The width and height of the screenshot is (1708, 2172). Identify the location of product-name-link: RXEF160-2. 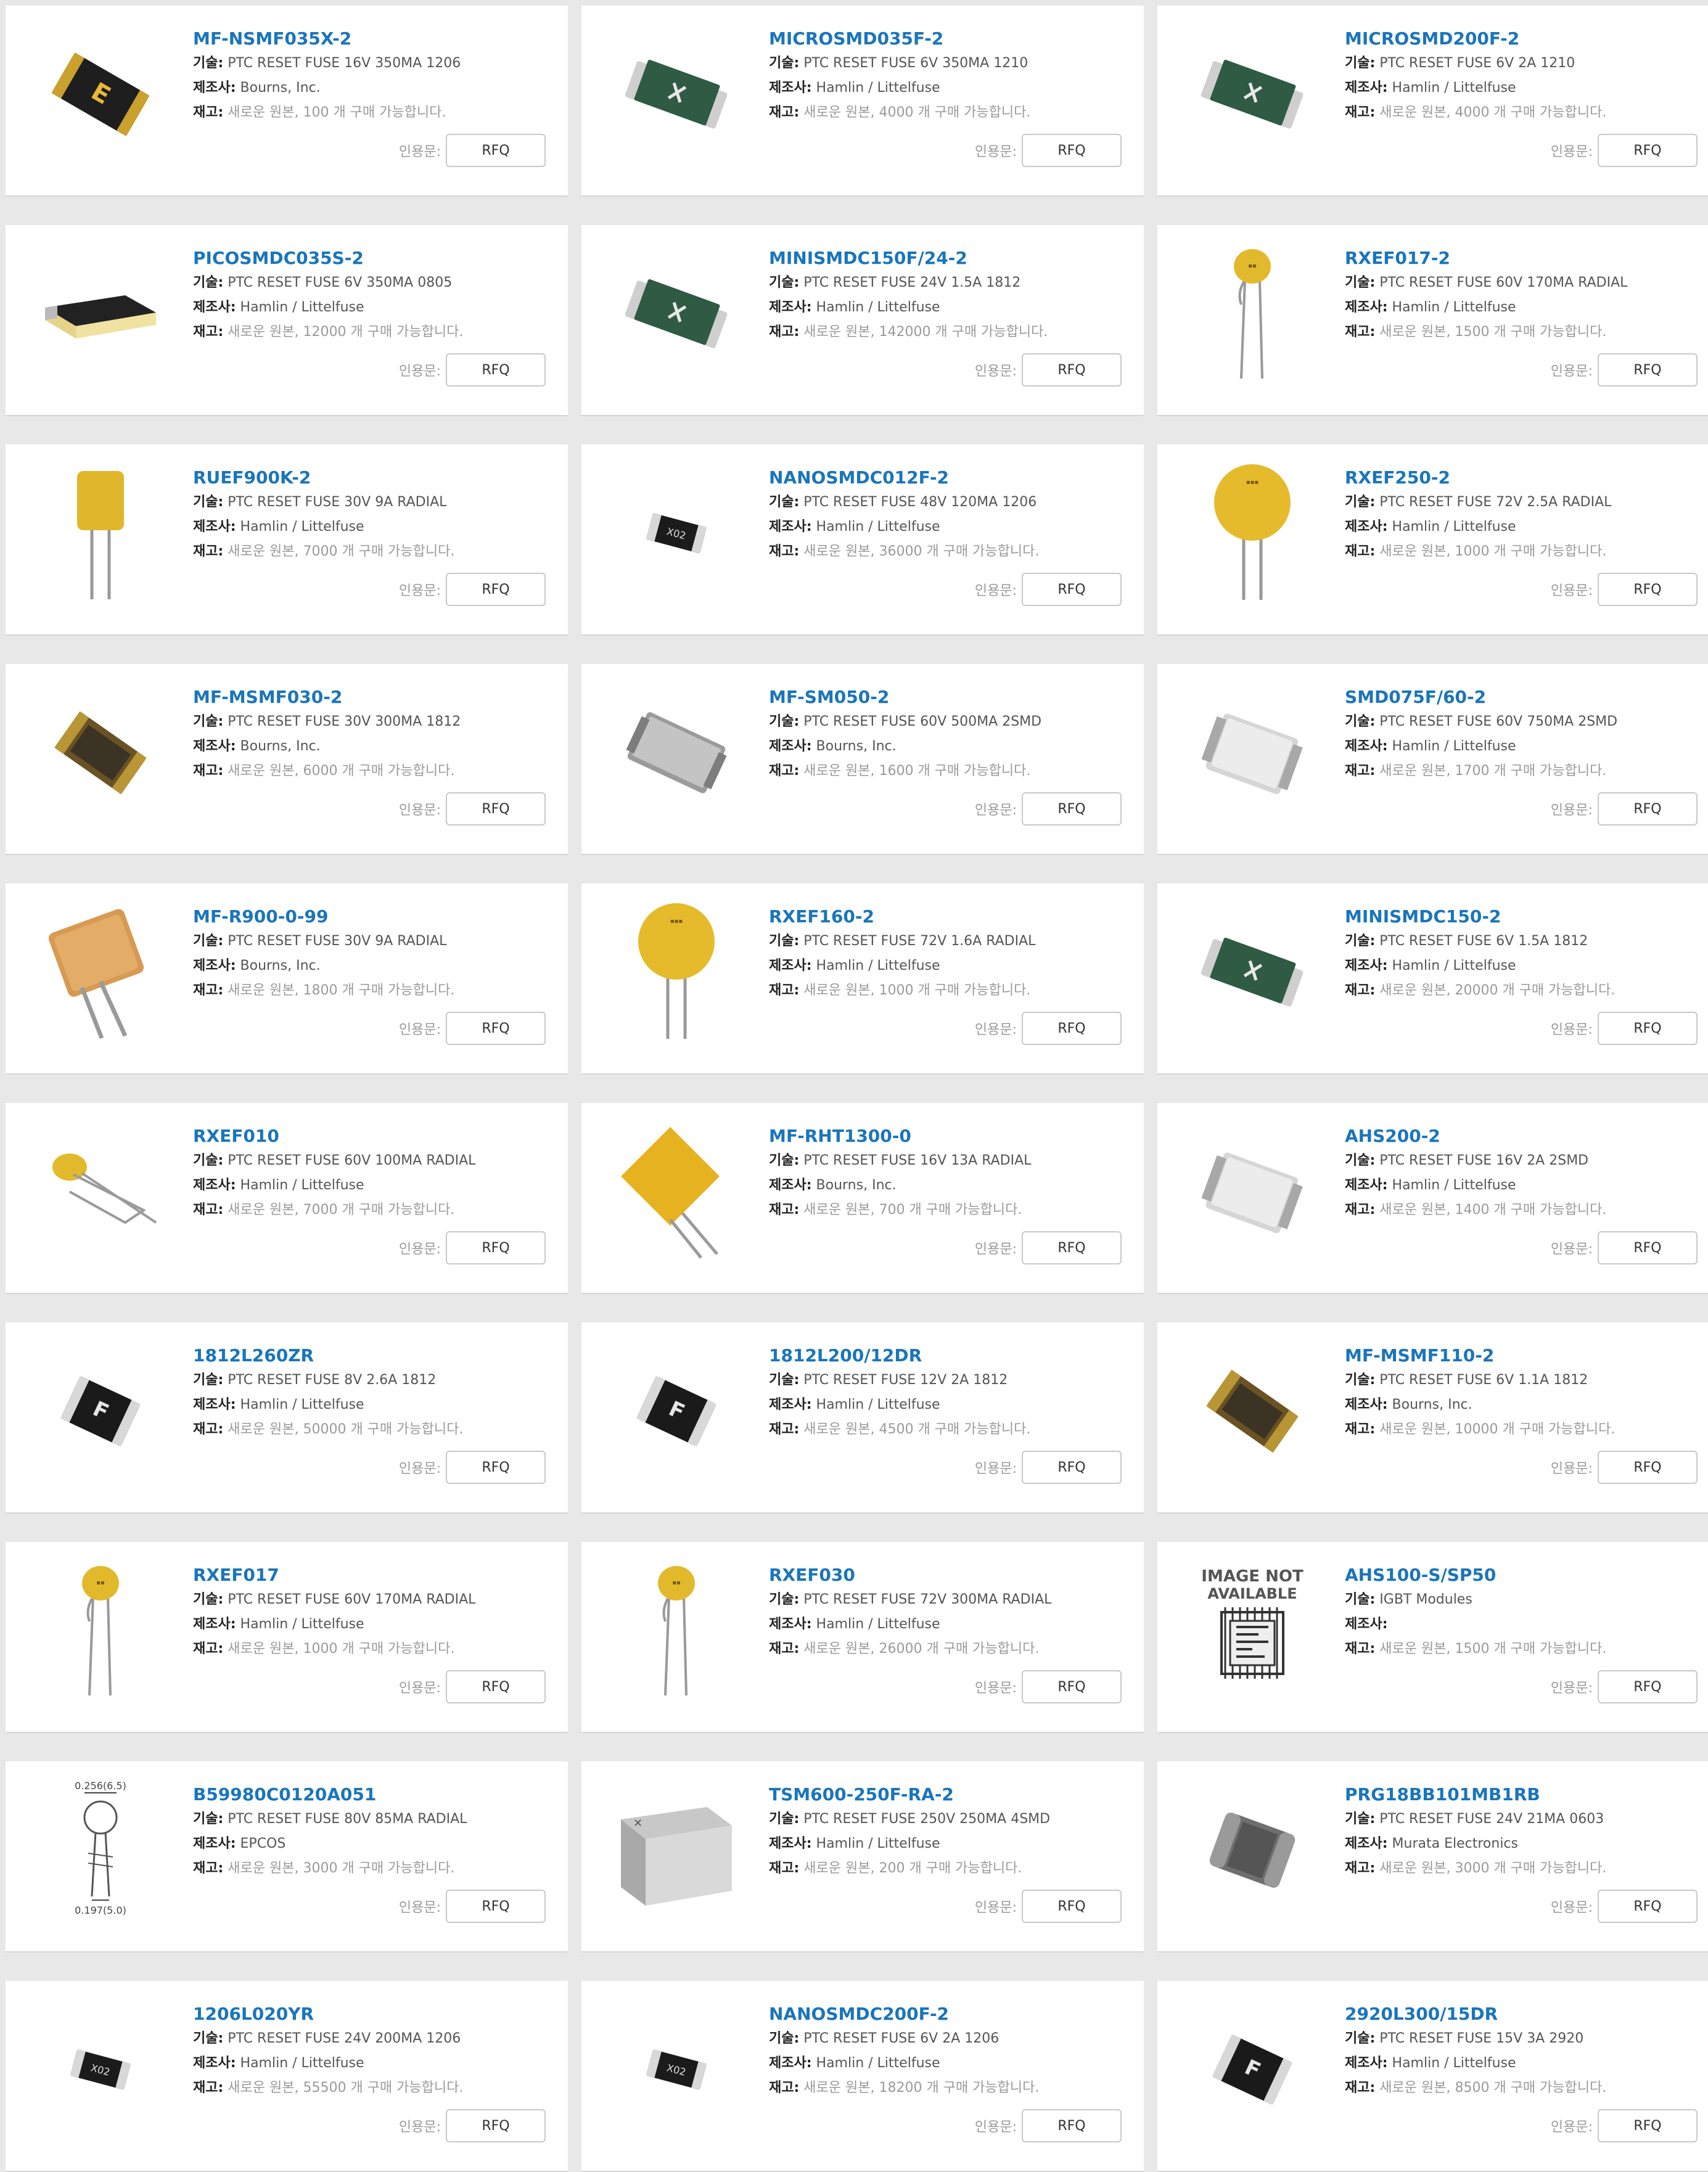
(945, 916).